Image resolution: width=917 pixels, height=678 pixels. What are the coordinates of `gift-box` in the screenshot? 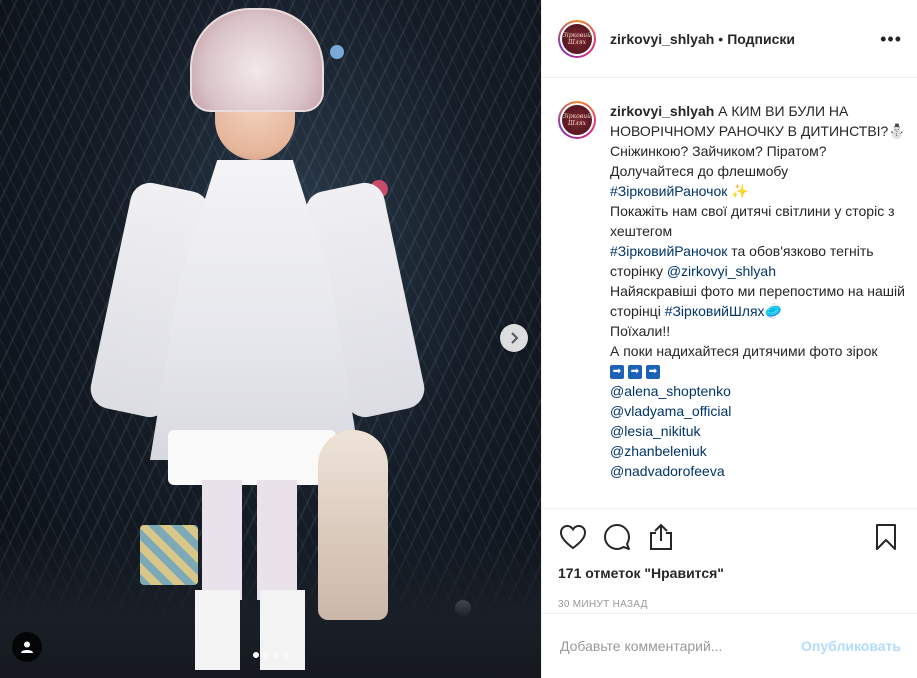 It's located at (169, 555).